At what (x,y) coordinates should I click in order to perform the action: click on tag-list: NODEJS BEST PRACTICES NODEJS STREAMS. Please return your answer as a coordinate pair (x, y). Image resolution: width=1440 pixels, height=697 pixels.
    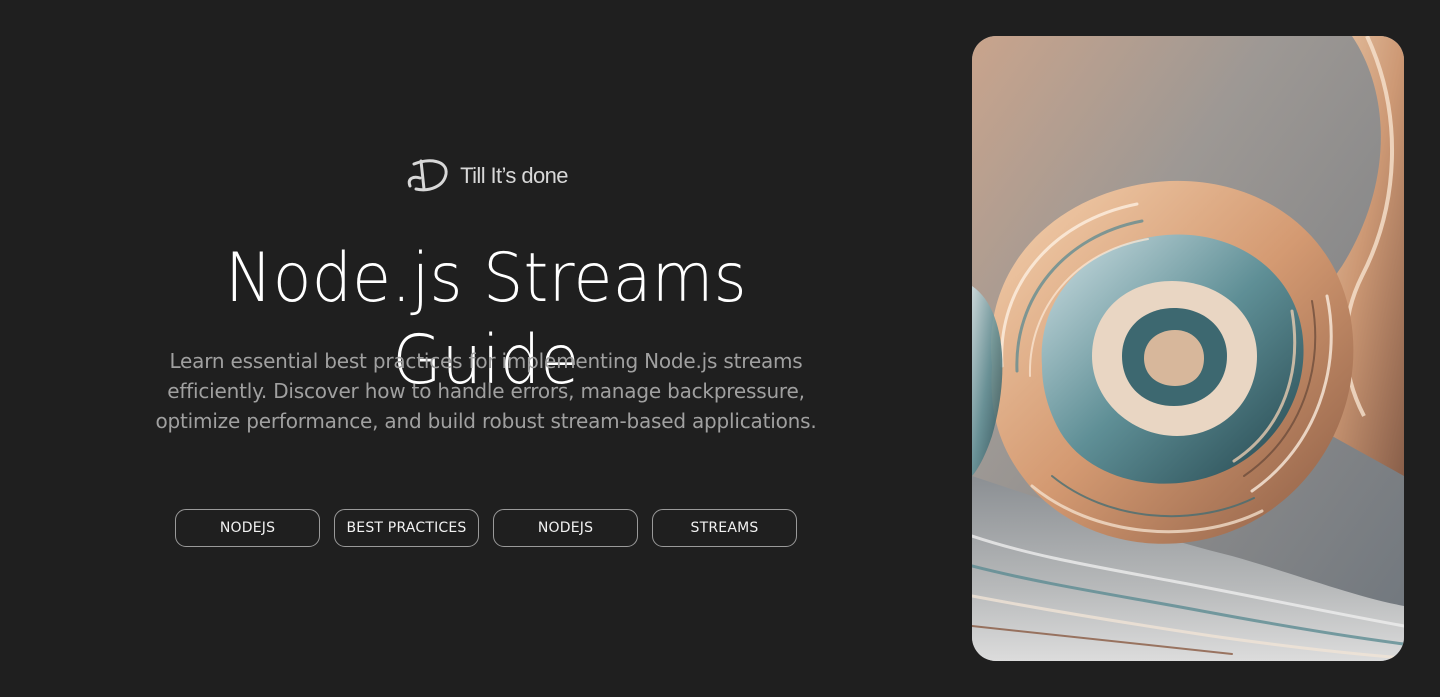
    Looking at the image, I should click on (486, 528).